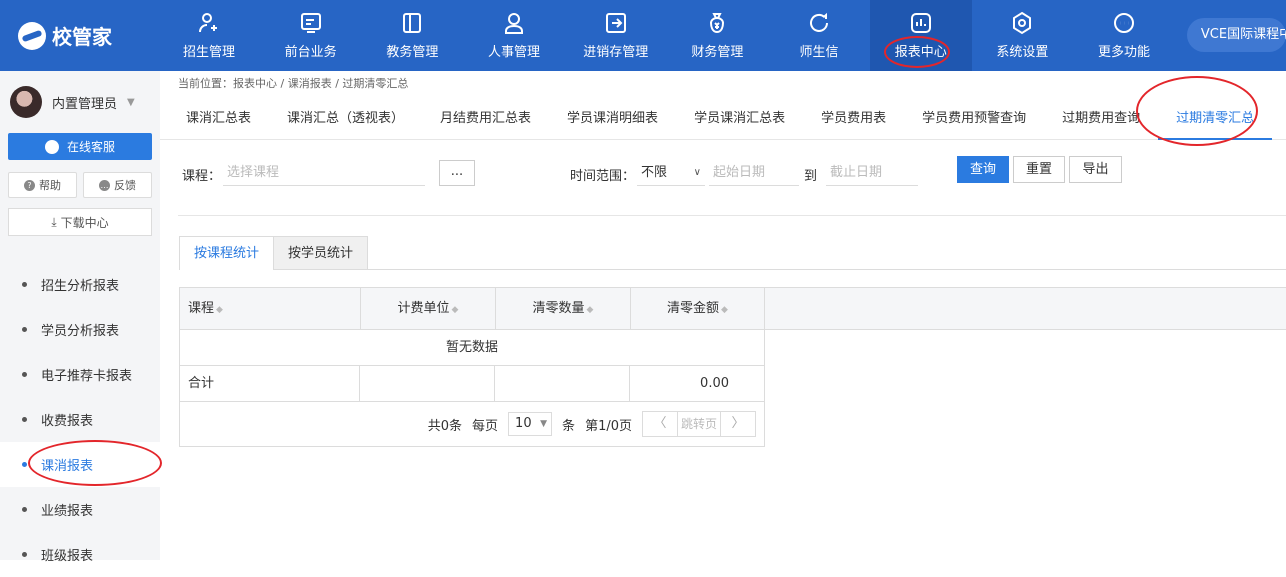  Describe the element at coordinates (80, 329) in the screenshot. I see `sidebar-item-student-analysis: 学员分析报表` at that location.